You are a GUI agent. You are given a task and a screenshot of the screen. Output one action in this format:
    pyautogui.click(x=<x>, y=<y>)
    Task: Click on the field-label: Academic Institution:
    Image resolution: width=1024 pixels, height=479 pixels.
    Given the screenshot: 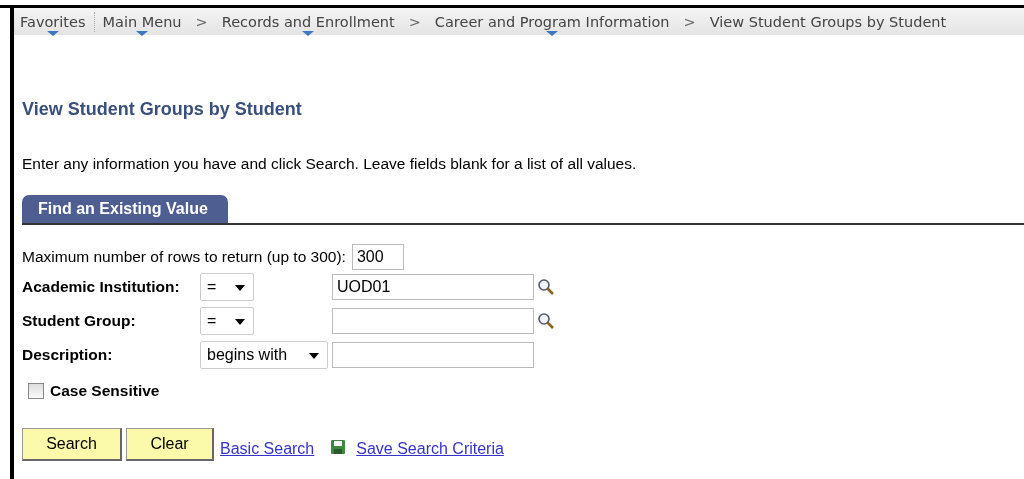 What is the action you would take?
    pyautogui.click(x=101, y=287)
    